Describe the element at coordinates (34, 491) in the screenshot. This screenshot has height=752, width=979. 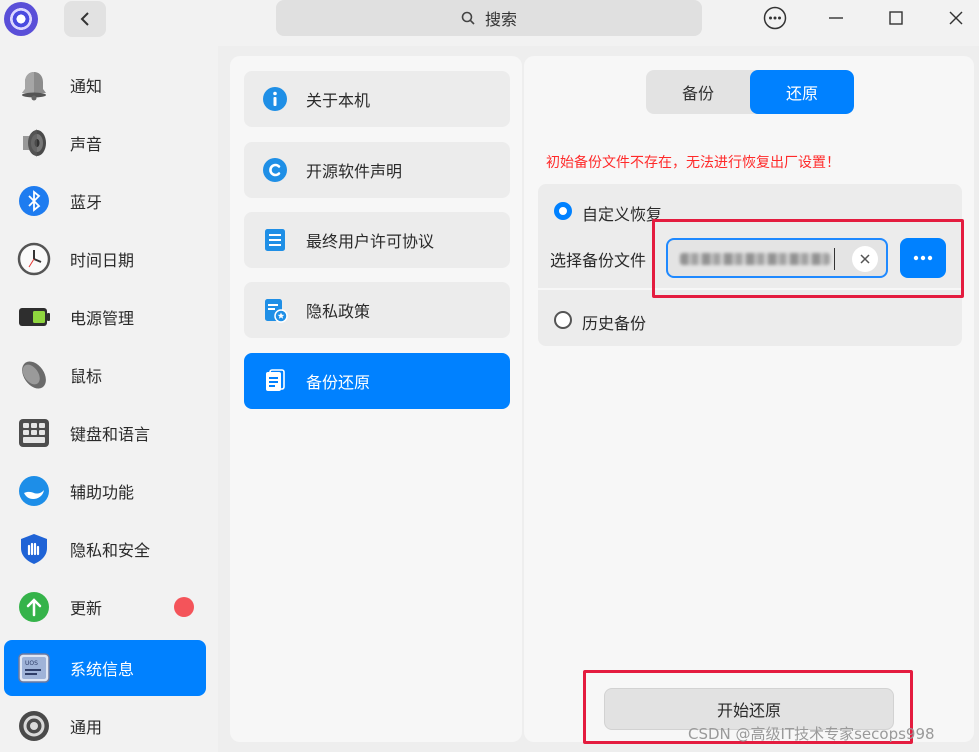
I see `accessibility-icon` at that location.